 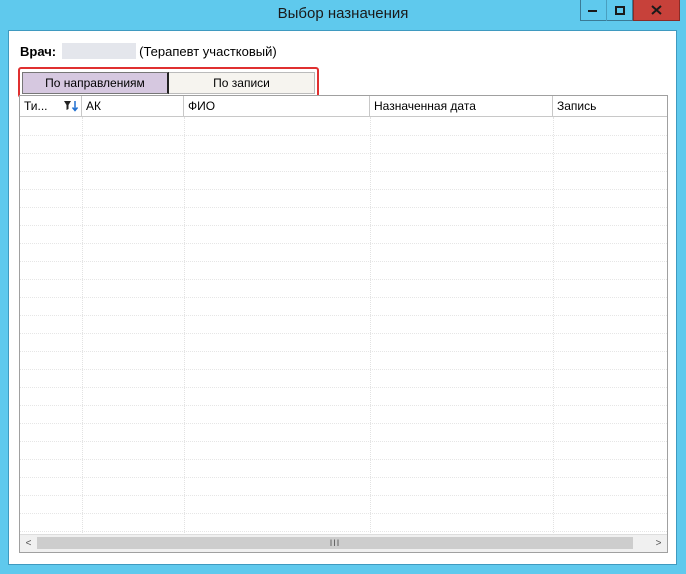 I want to click on title-bar: Выбор назначения, so click(x=343, y=15).